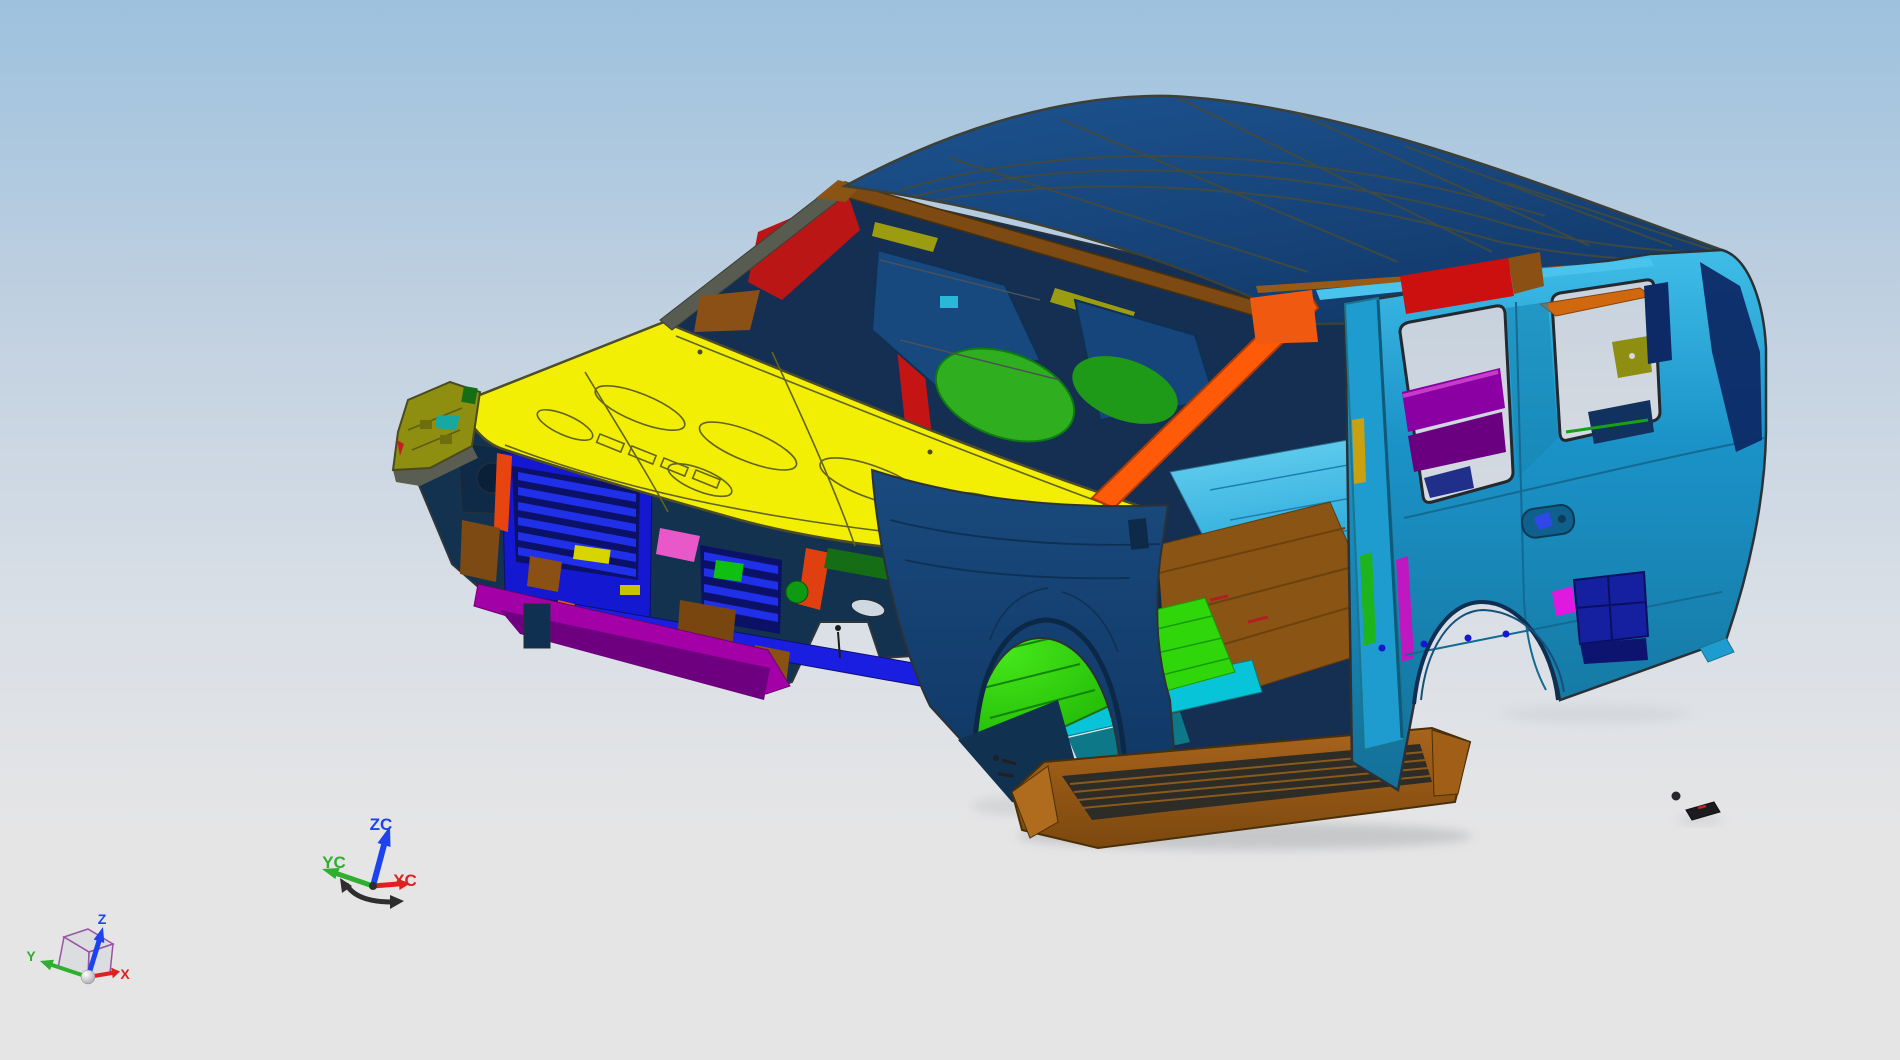  What do you see at coordinates (447, 422) in the screenshot?
I see `teal-clip` at bounding box center [447, 422].